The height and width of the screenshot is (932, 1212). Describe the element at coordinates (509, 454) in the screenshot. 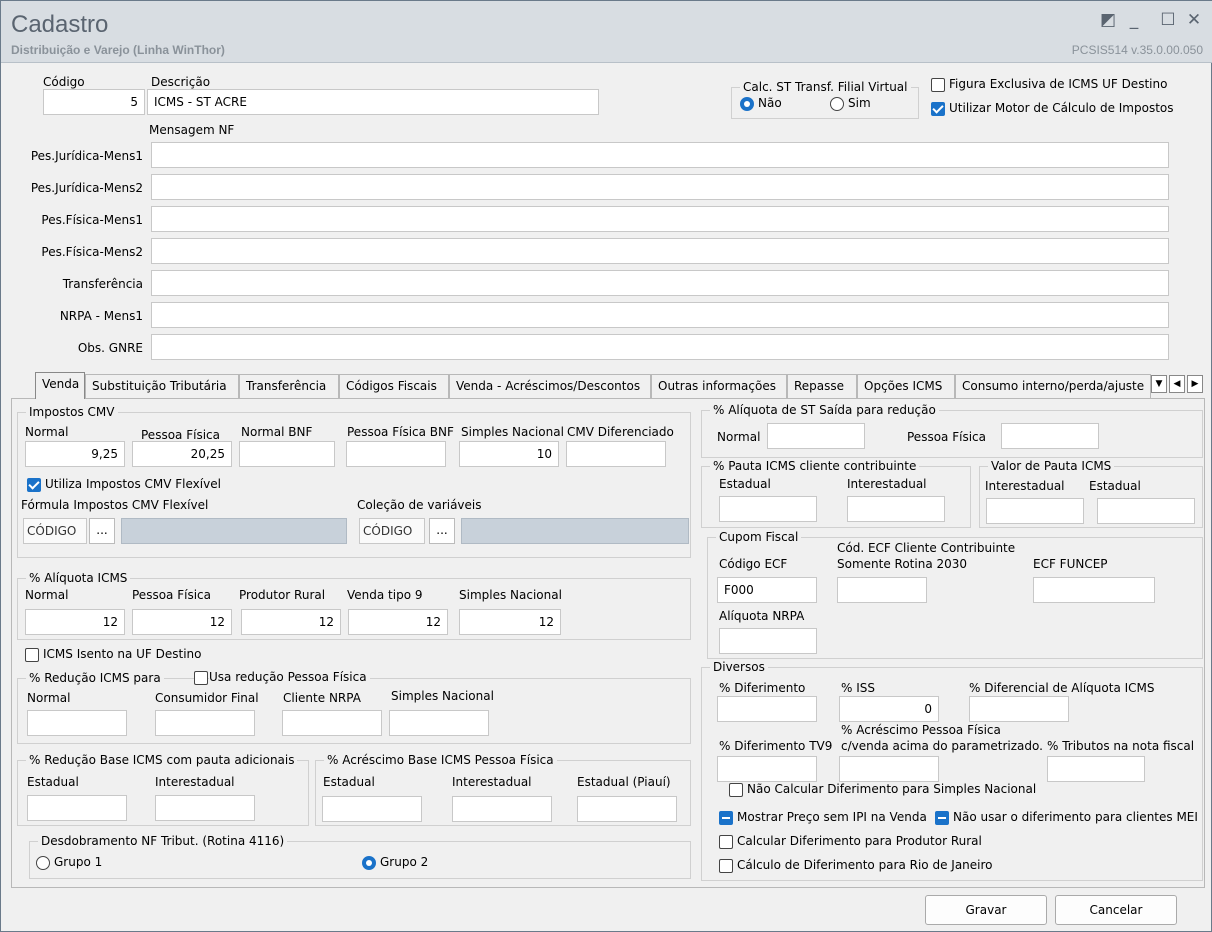

I see `cmv-simples-input: 10` at that location.